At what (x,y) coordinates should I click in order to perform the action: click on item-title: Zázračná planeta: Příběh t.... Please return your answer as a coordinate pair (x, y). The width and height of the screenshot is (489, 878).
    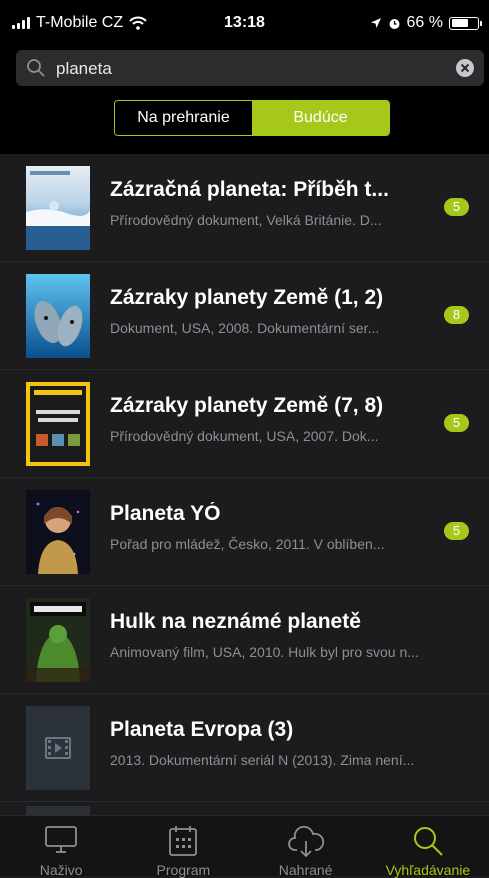
    Looking at the image, I should click on (249, 189).